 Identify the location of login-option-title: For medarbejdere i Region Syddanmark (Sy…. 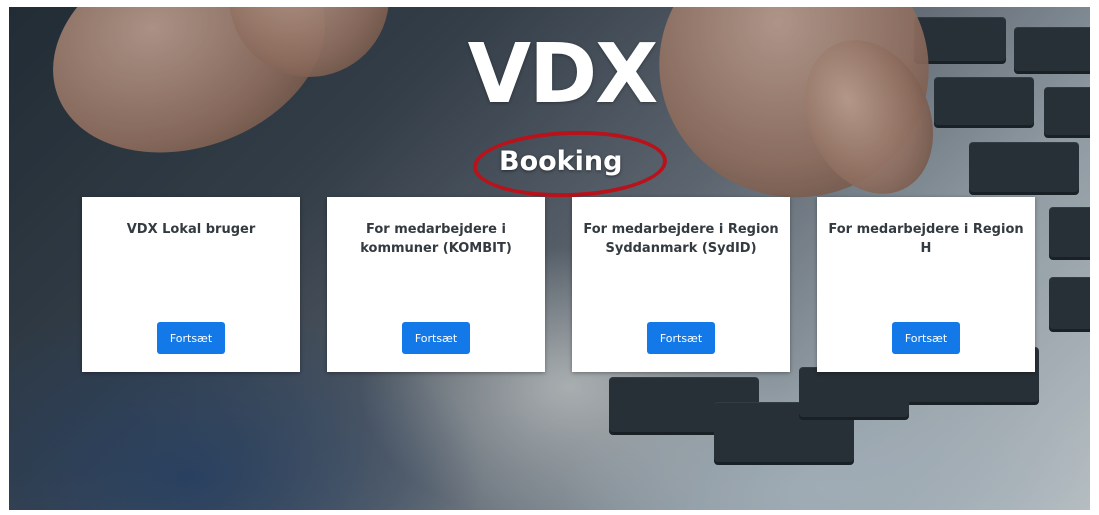
(681, 239).